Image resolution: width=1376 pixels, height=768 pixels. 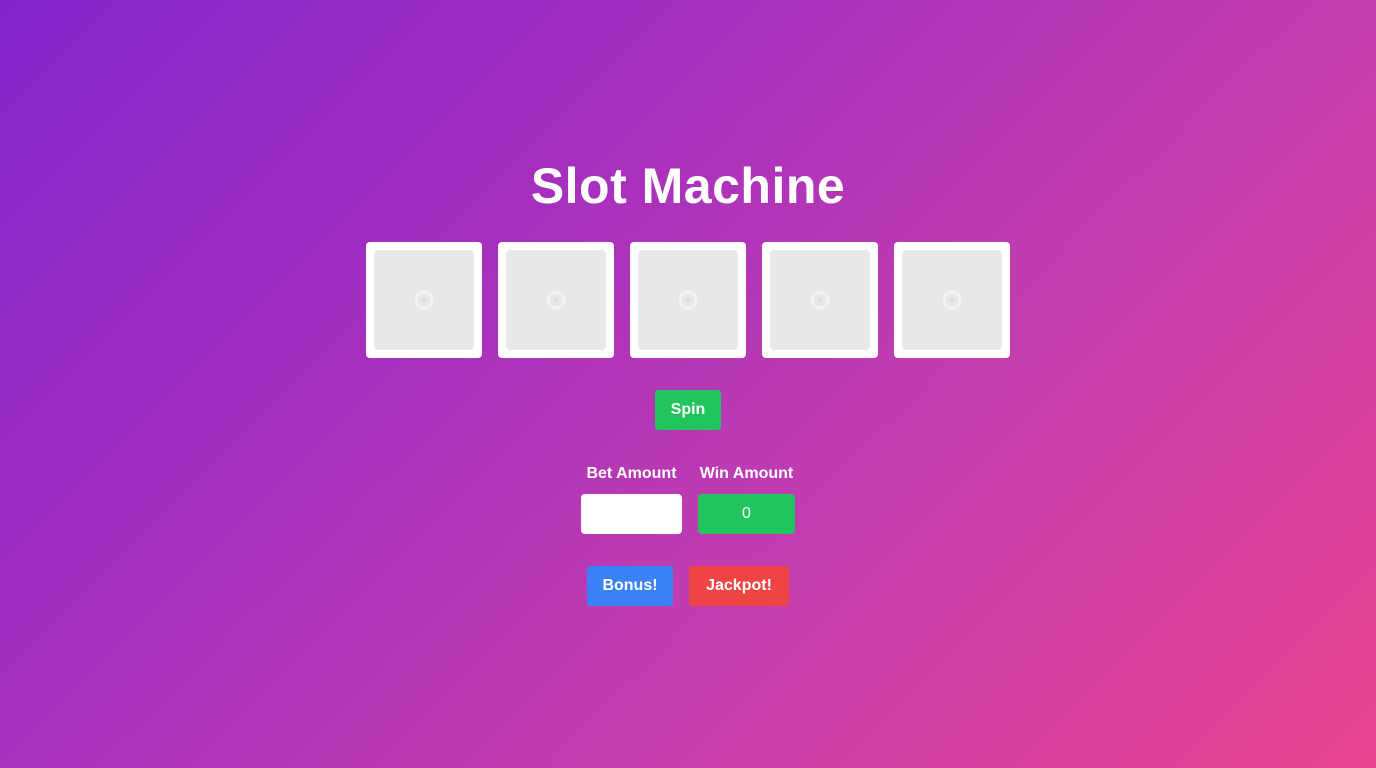 I want to click on bet-amount-label: Bet Amount, so click(x=631, y=473).